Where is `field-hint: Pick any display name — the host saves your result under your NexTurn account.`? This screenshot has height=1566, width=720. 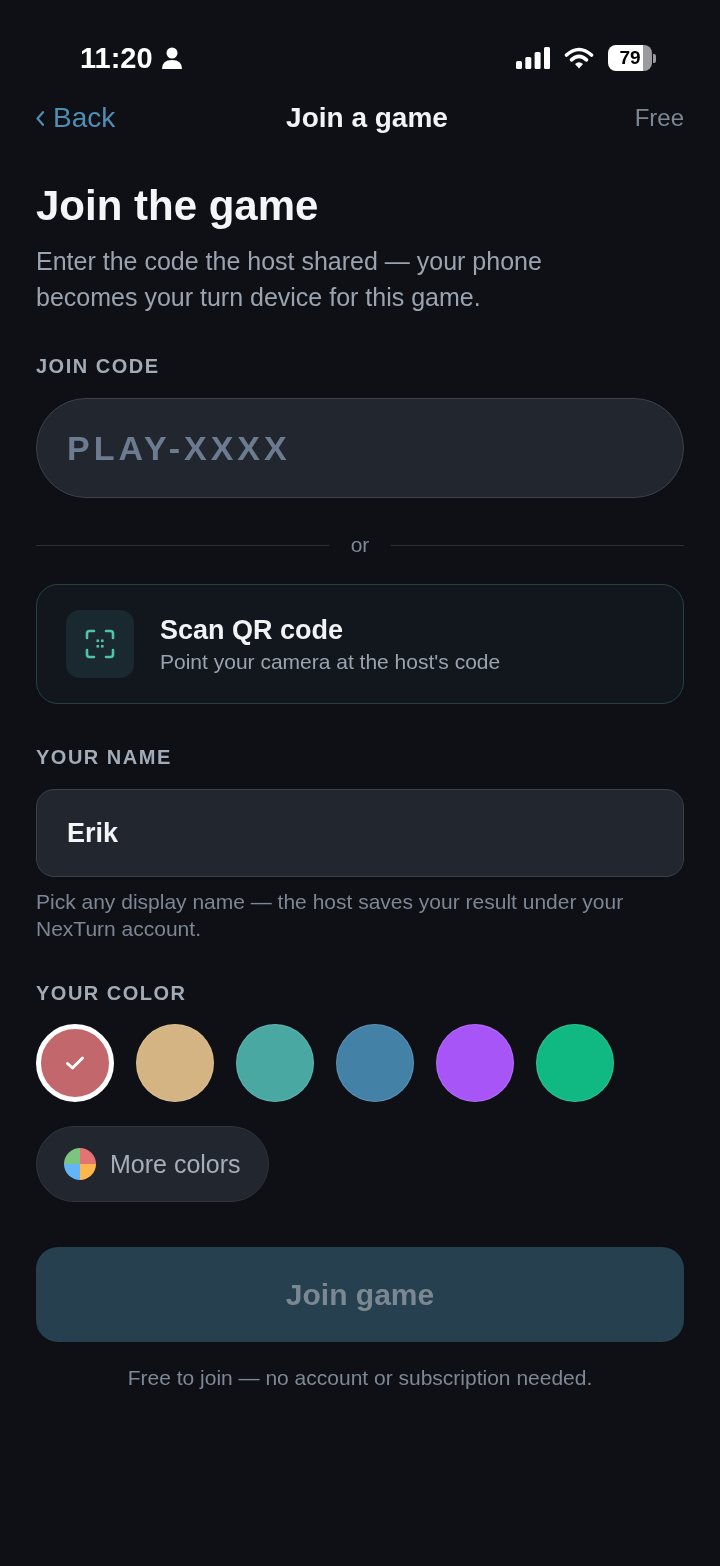
field-hint: Pick any display name — the host saves your result under your NexTurn account. is located at coordinates (330, 915).